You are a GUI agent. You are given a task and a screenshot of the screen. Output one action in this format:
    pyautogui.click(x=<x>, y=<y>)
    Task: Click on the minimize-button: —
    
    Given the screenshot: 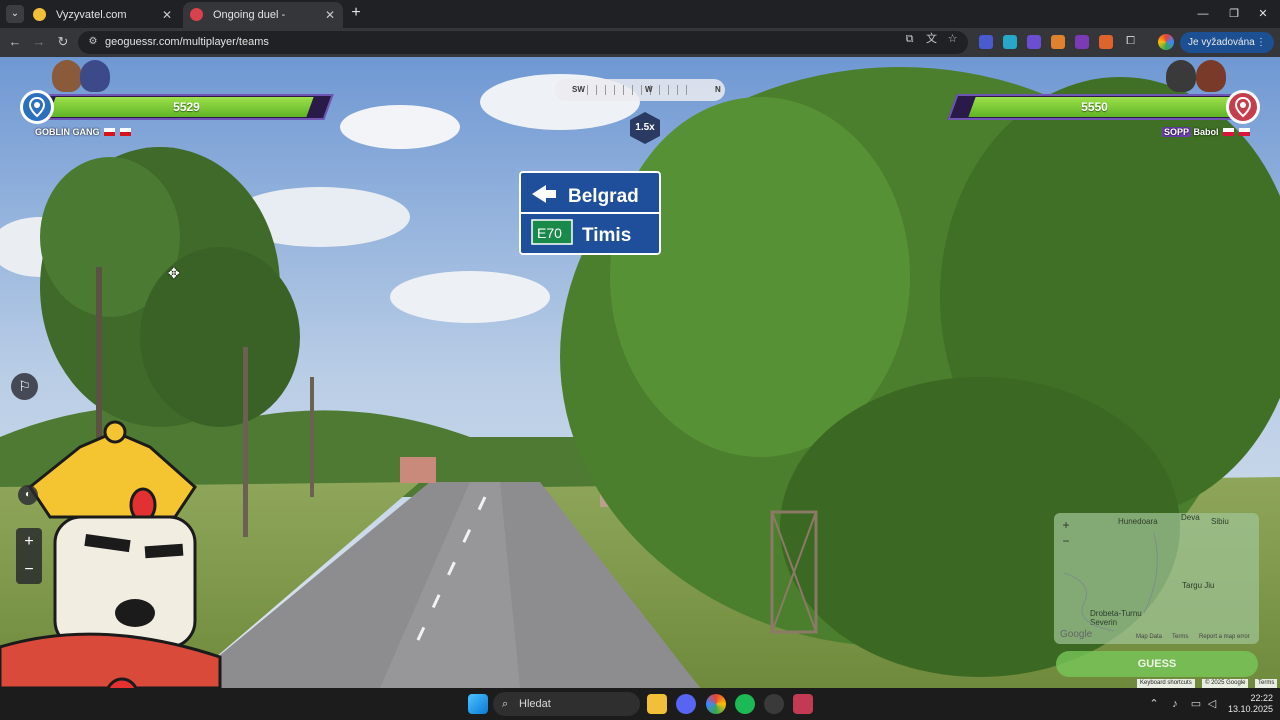 What is the action you would take?
    pyautogui.click(x=1203, y=14)
    